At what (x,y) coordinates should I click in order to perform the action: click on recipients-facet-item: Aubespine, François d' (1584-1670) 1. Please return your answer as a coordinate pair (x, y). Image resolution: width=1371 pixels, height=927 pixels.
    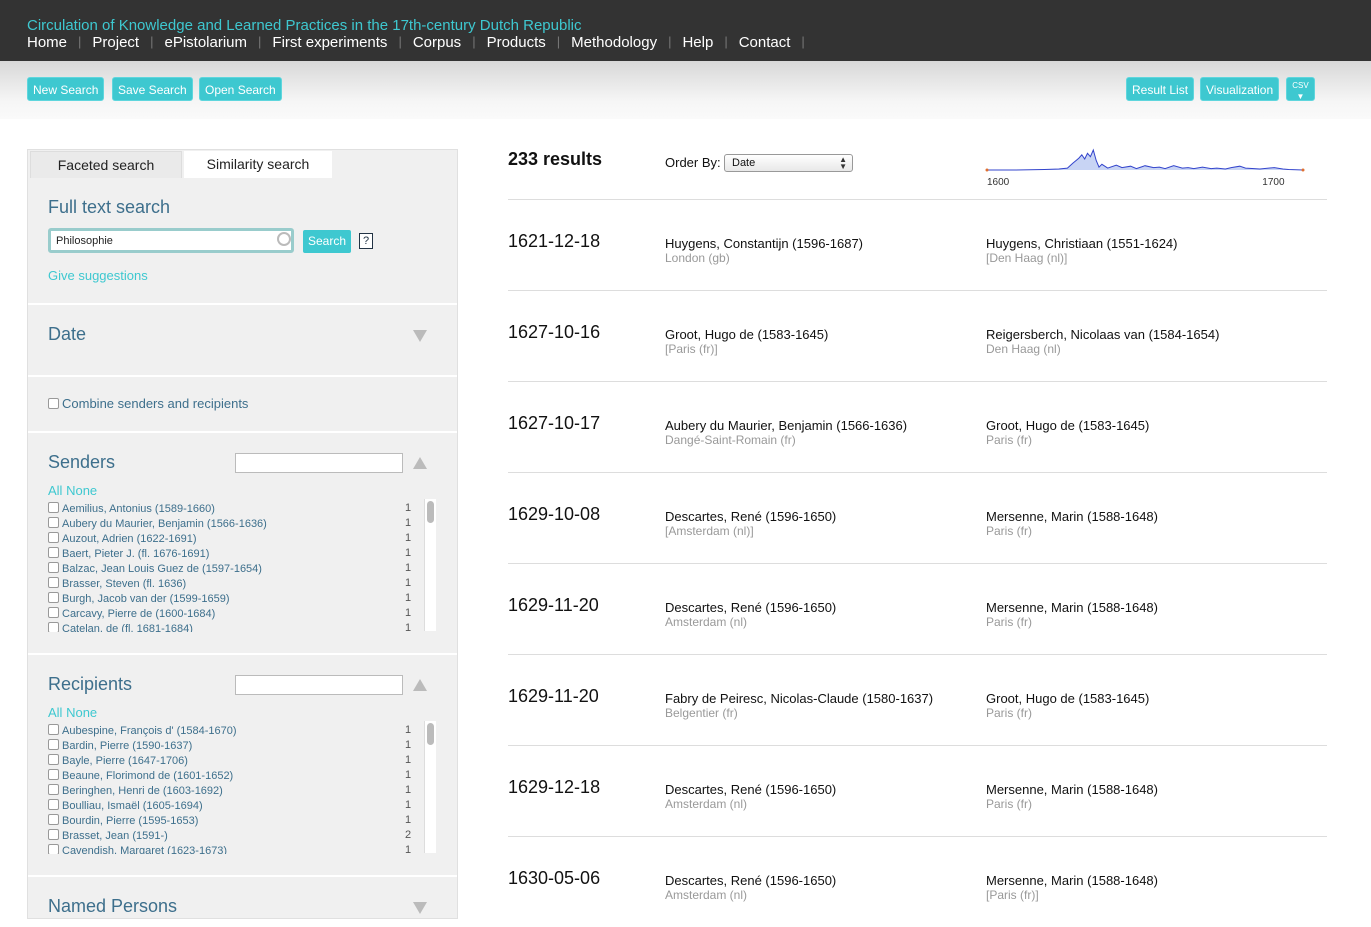
    Looking at the image, I should click on (243, 731).